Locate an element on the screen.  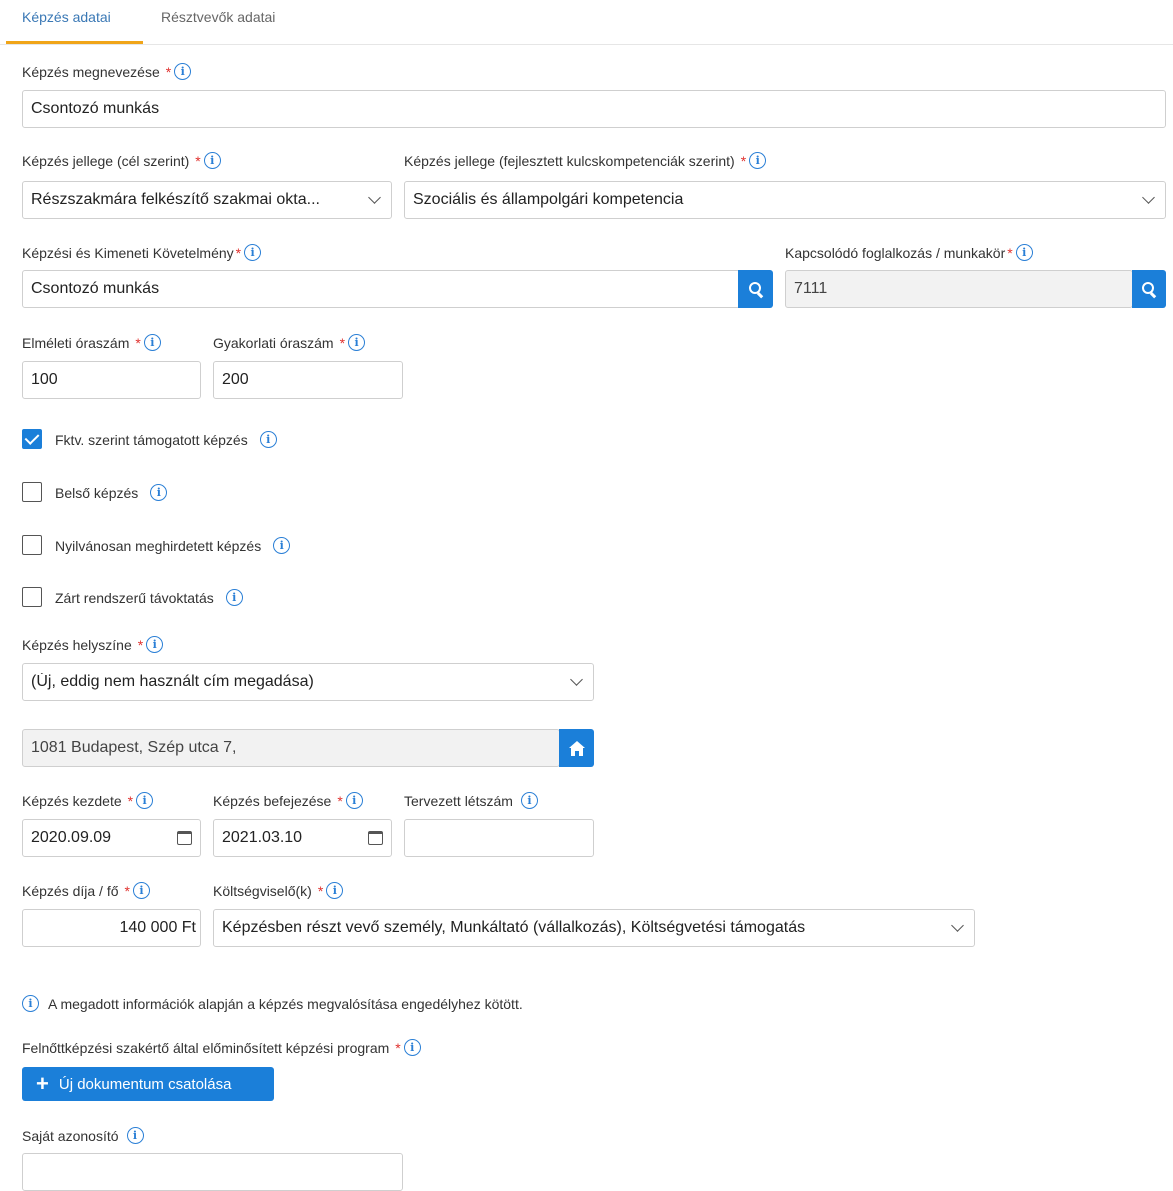
home-icon is located at coordinates (576, 748).